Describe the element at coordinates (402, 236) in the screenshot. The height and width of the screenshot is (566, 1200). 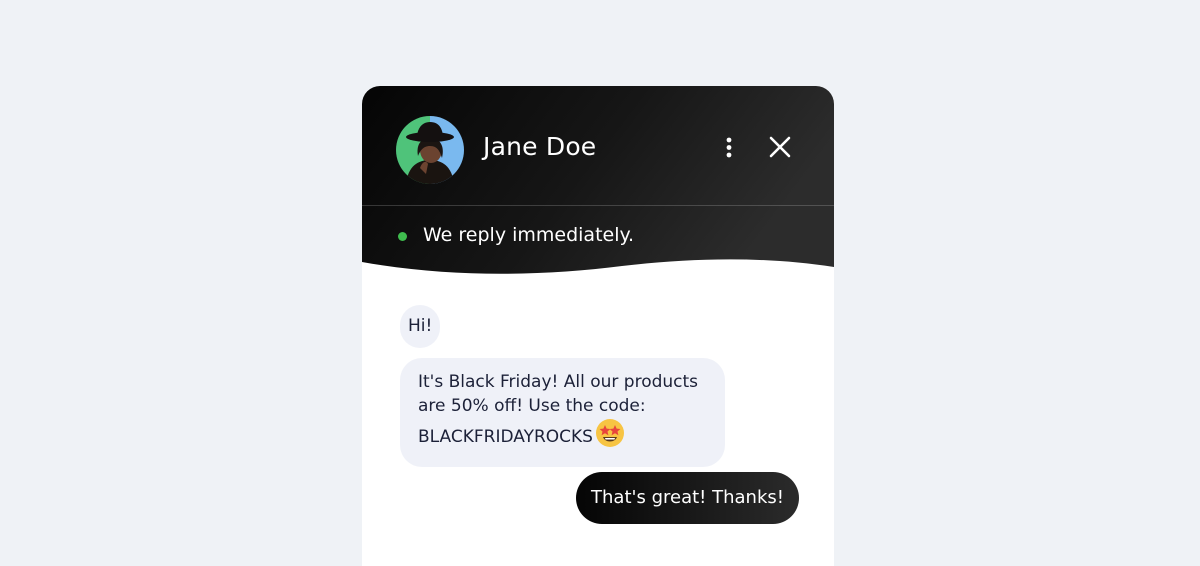
I see `online-status-indicator` at that location.